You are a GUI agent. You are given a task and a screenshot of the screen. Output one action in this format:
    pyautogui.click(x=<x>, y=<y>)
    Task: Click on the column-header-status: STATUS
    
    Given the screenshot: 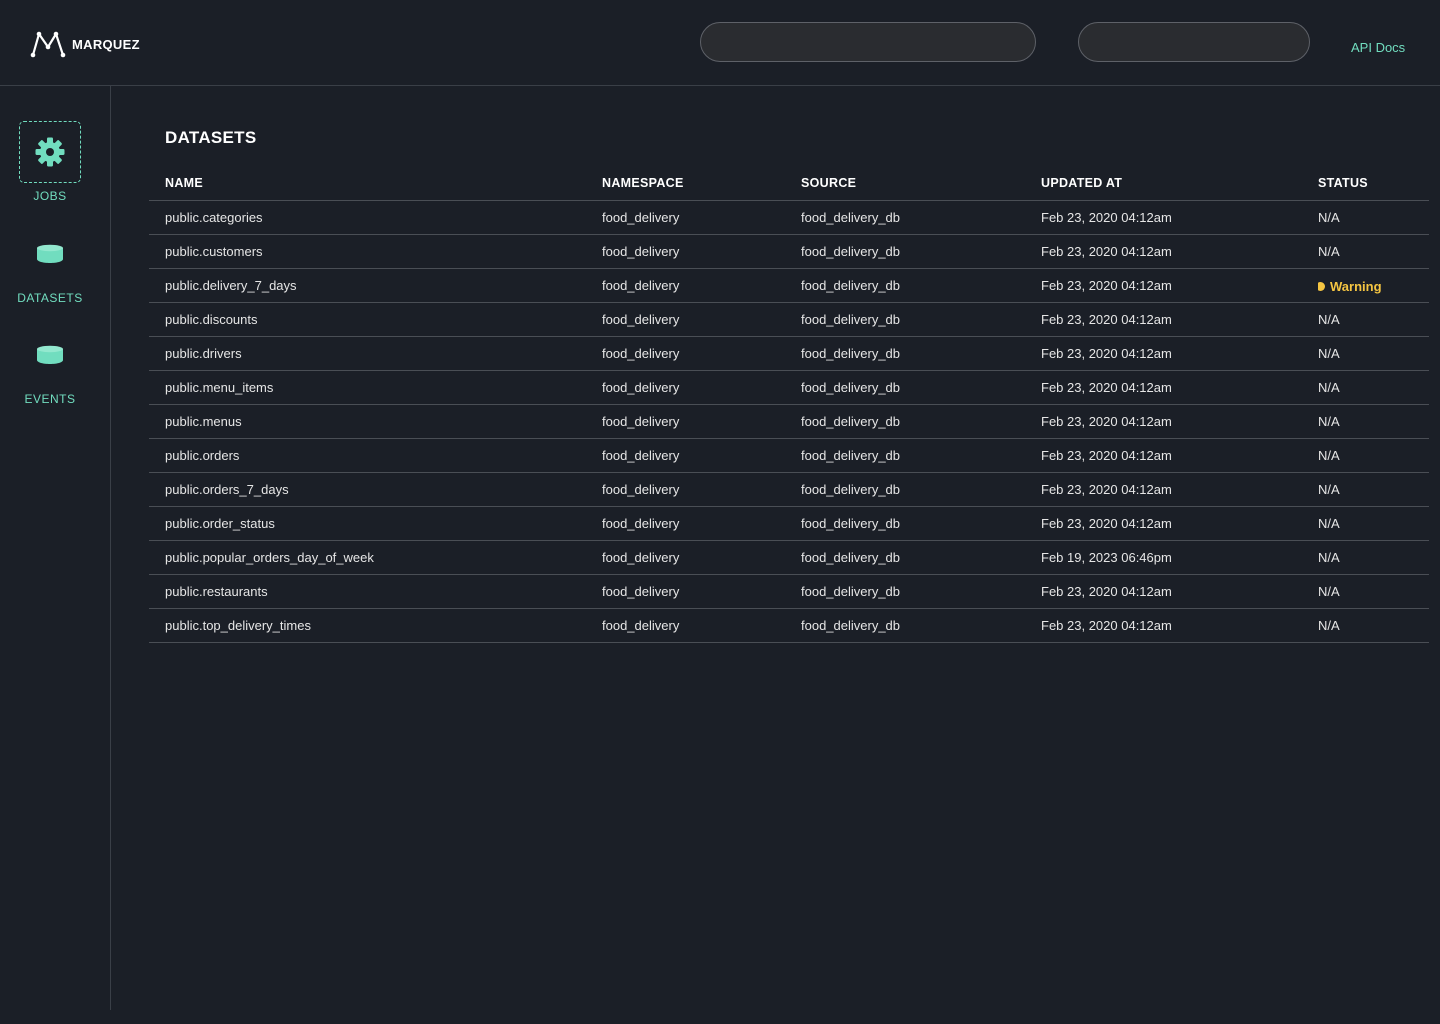 What is the action you would take?
    pyautogui.click(x=1373, y=183)
    